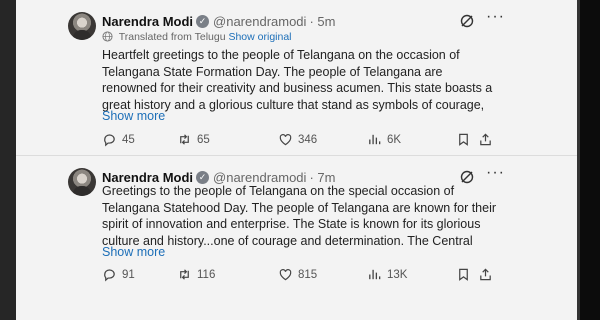 Image resolution: width=600 pixels, height=320 pixels. What do you see at coordinates (308, 274) in the screenshot?
I see `like-count: 815` at bounding box center [308, 274].